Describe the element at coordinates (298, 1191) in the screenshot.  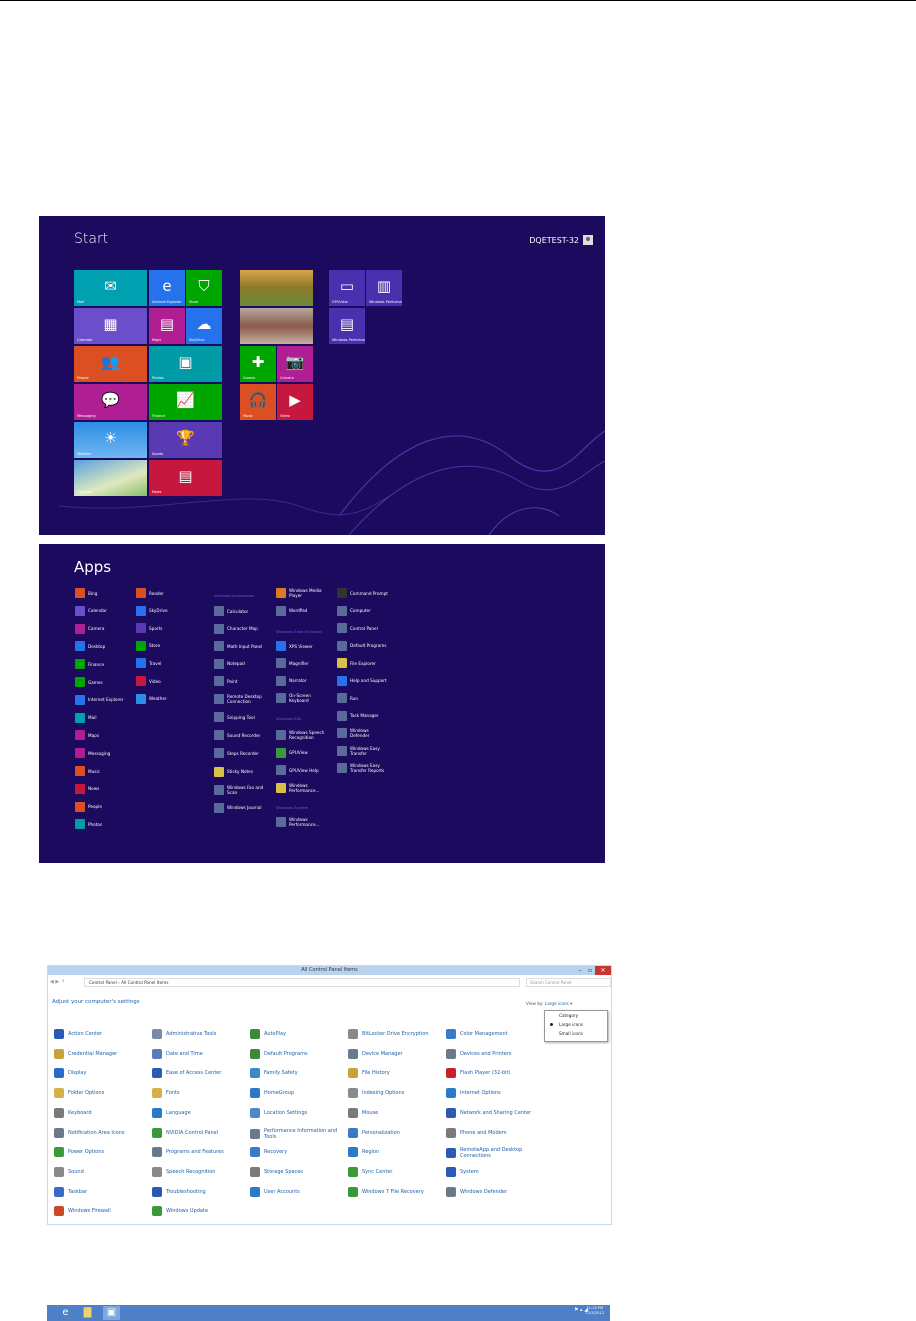
I see `control-panel-item: User Accounts` at that location.